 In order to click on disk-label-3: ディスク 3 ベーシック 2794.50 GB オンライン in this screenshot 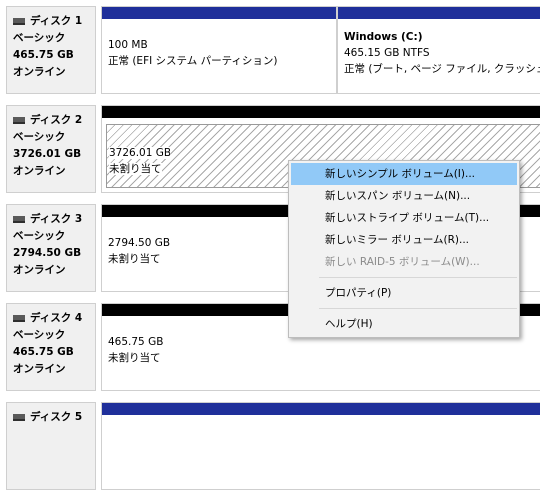, I will do `click(51, 248)`.